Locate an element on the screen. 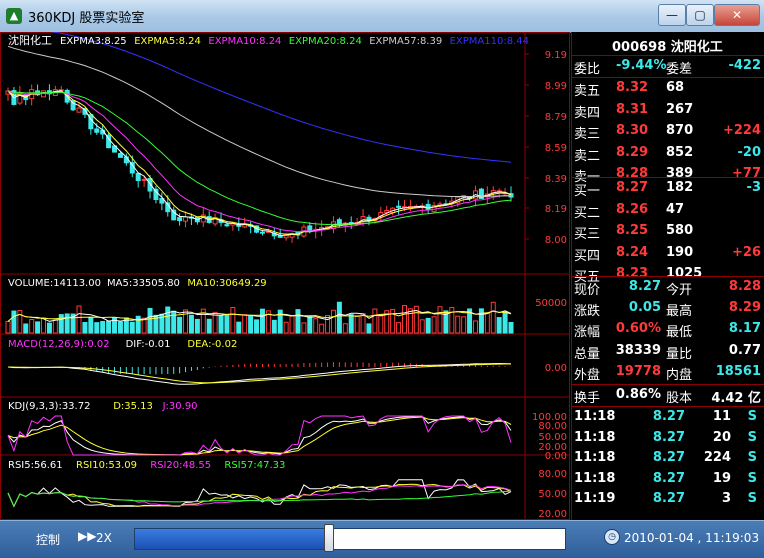 This screenshot has height=558, width=764. ask-label: 卖四 is located at coordinates (587, 113).